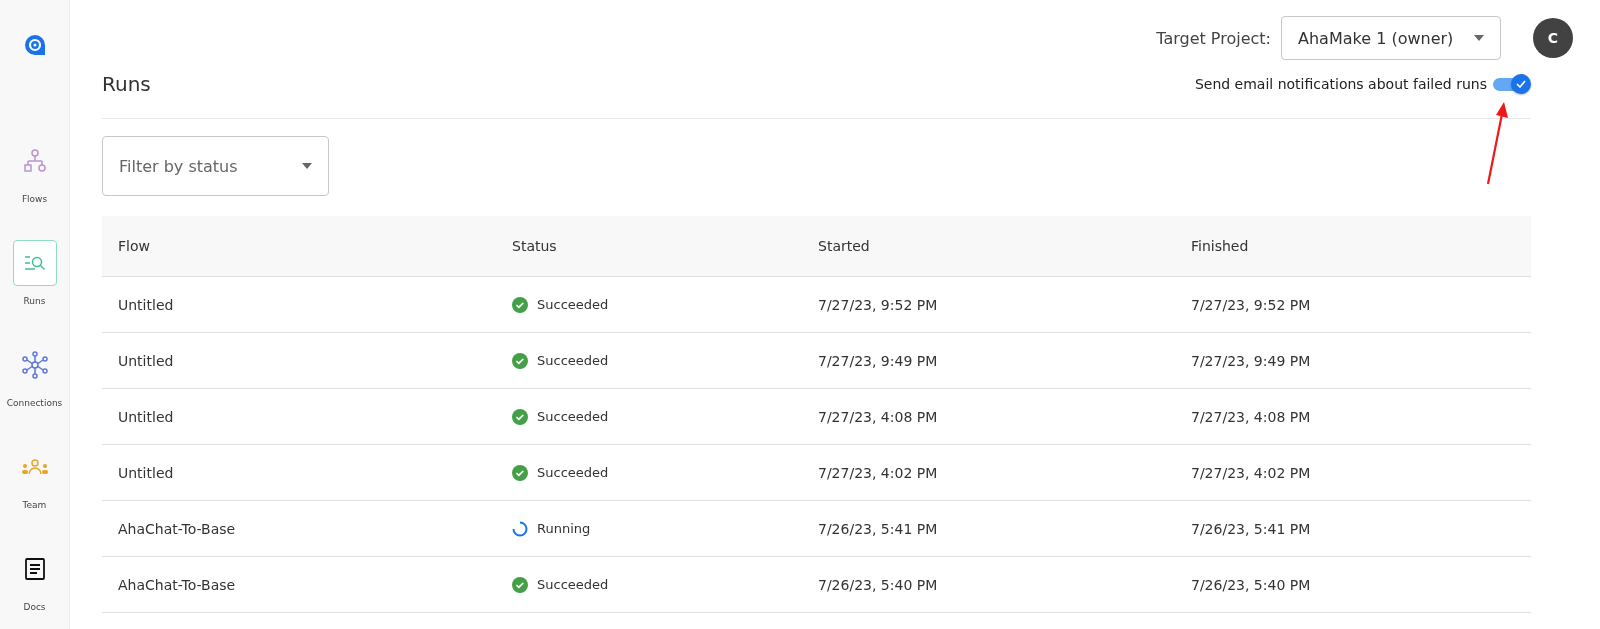 Image resolution: width=1600 pixels, height=629 pixels. What do you see at coordinates (1251, 360) in the screenshot?
I see `finished-cell-text: 7/27/23, 9:49 PM` at bounding box center [1251, 360].